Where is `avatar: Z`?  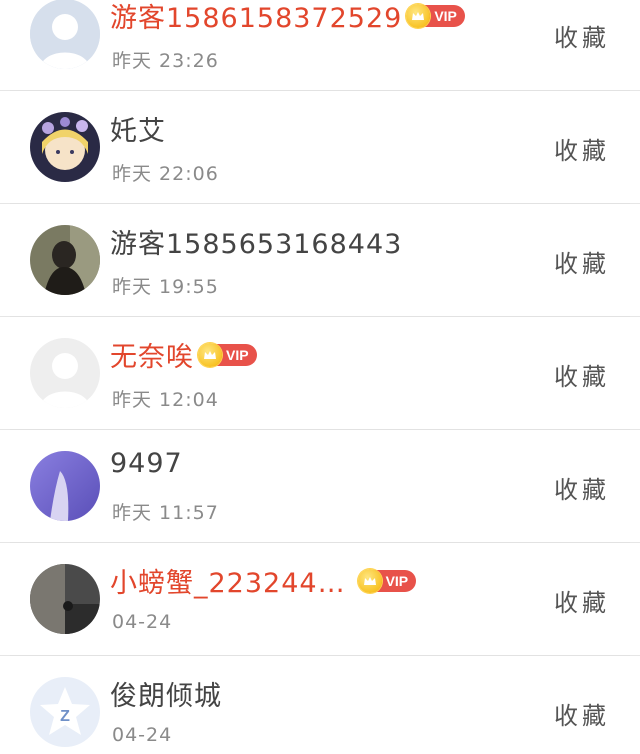
avatar: Z is located at coordinates (65, 712).